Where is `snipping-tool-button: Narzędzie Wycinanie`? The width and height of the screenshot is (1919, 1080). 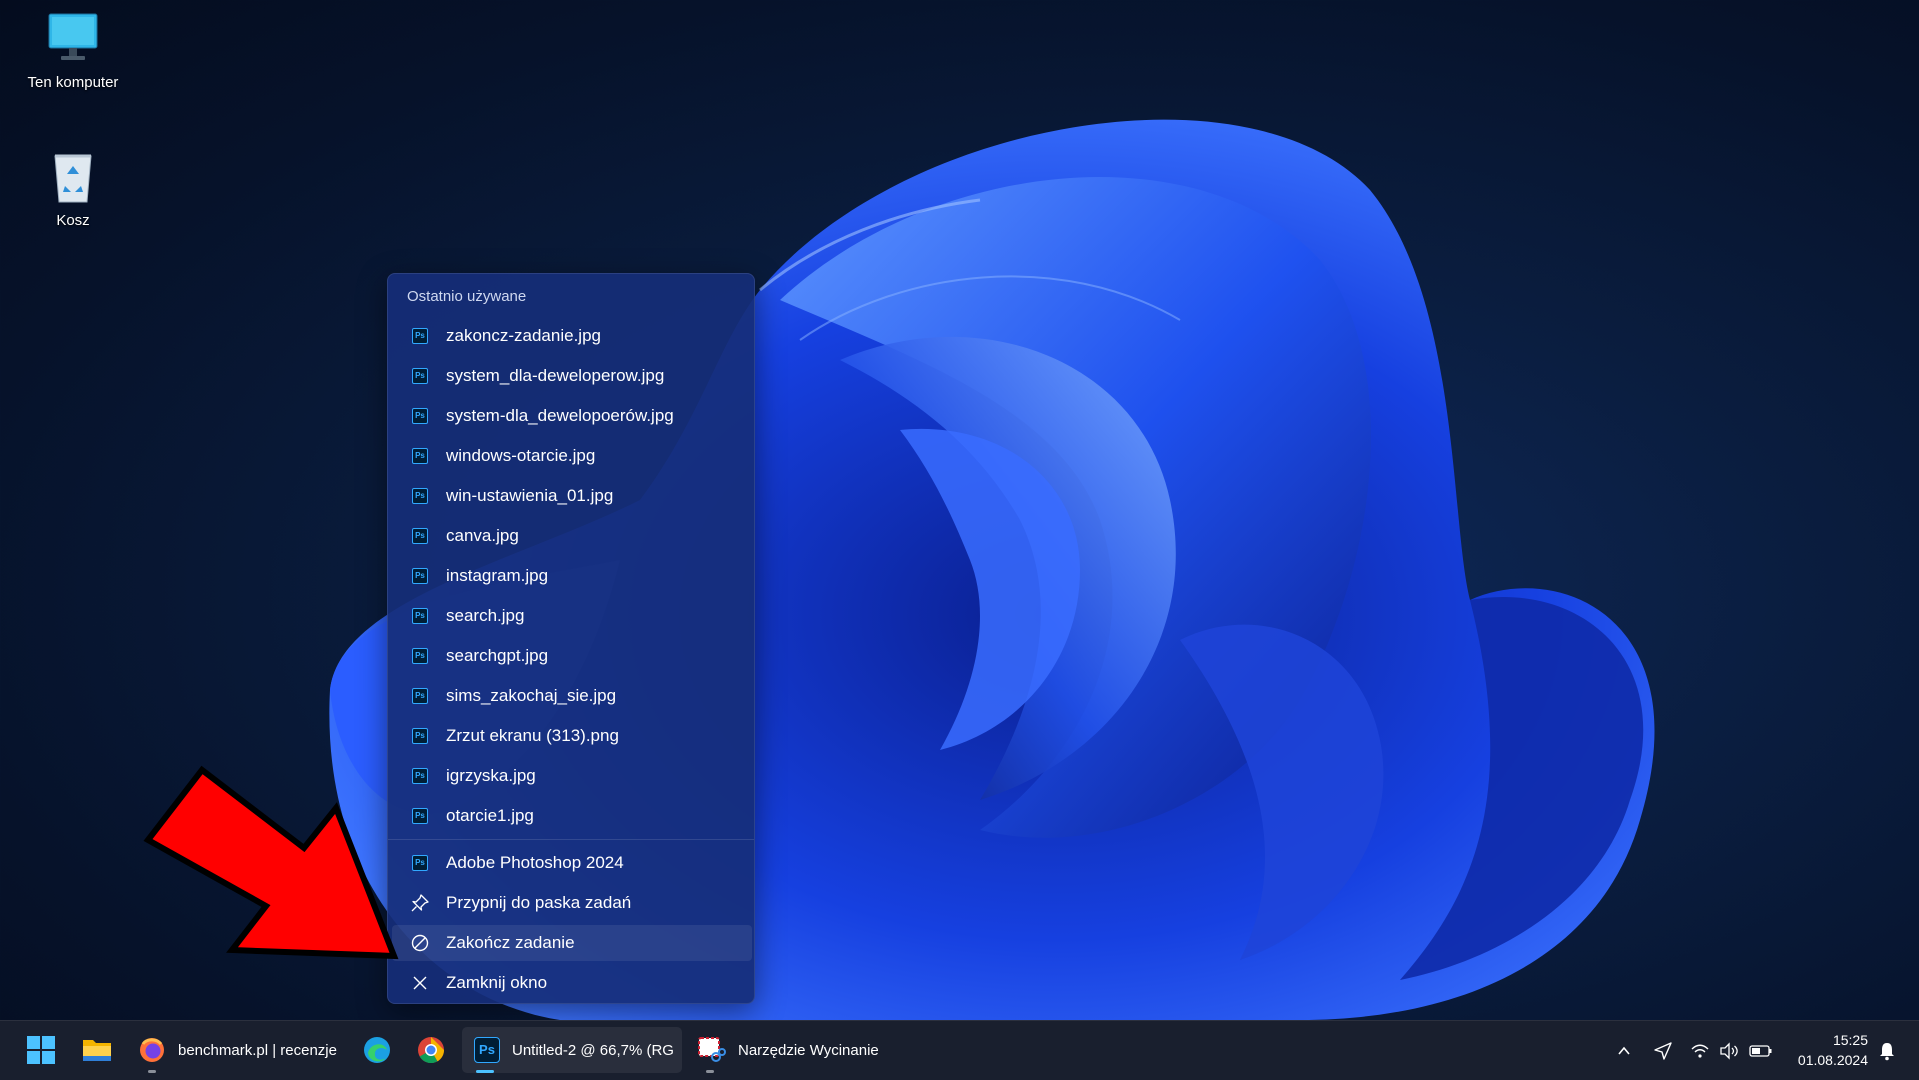 snipping-tool-button: Narzędzie Wycinanie is located at coordinates (792, 1050).